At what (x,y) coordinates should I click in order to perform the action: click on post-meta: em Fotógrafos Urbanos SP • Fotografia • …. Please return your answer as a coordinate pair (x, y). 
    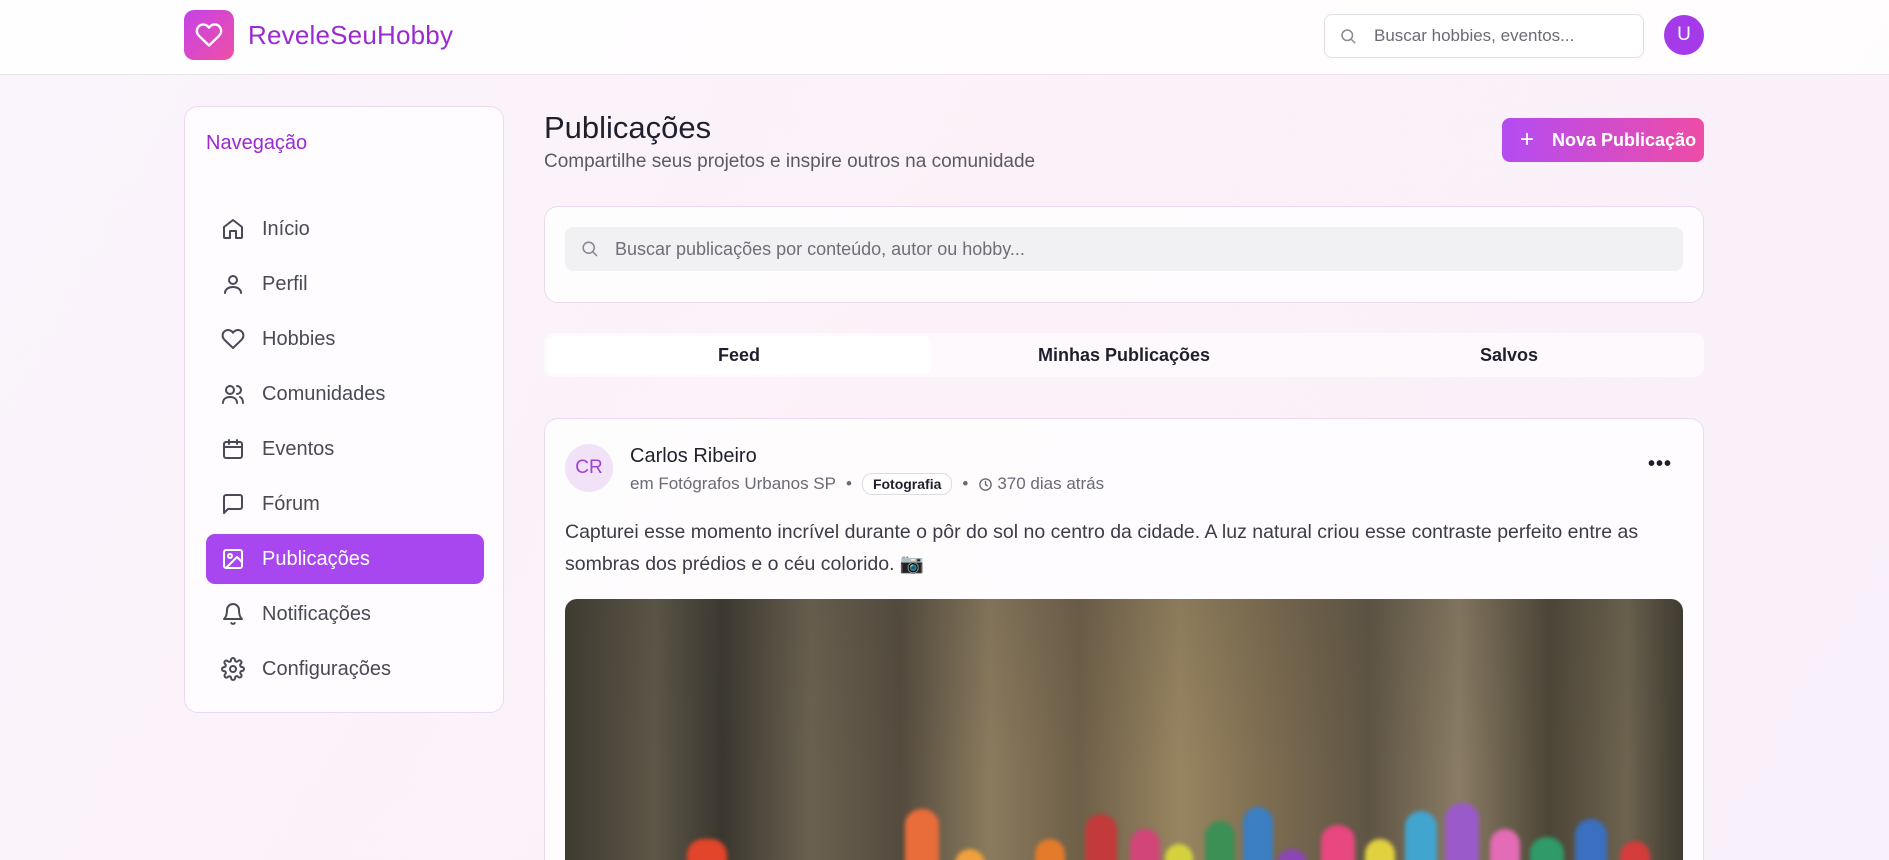
    Looking at the image, I should click on (867, 484).